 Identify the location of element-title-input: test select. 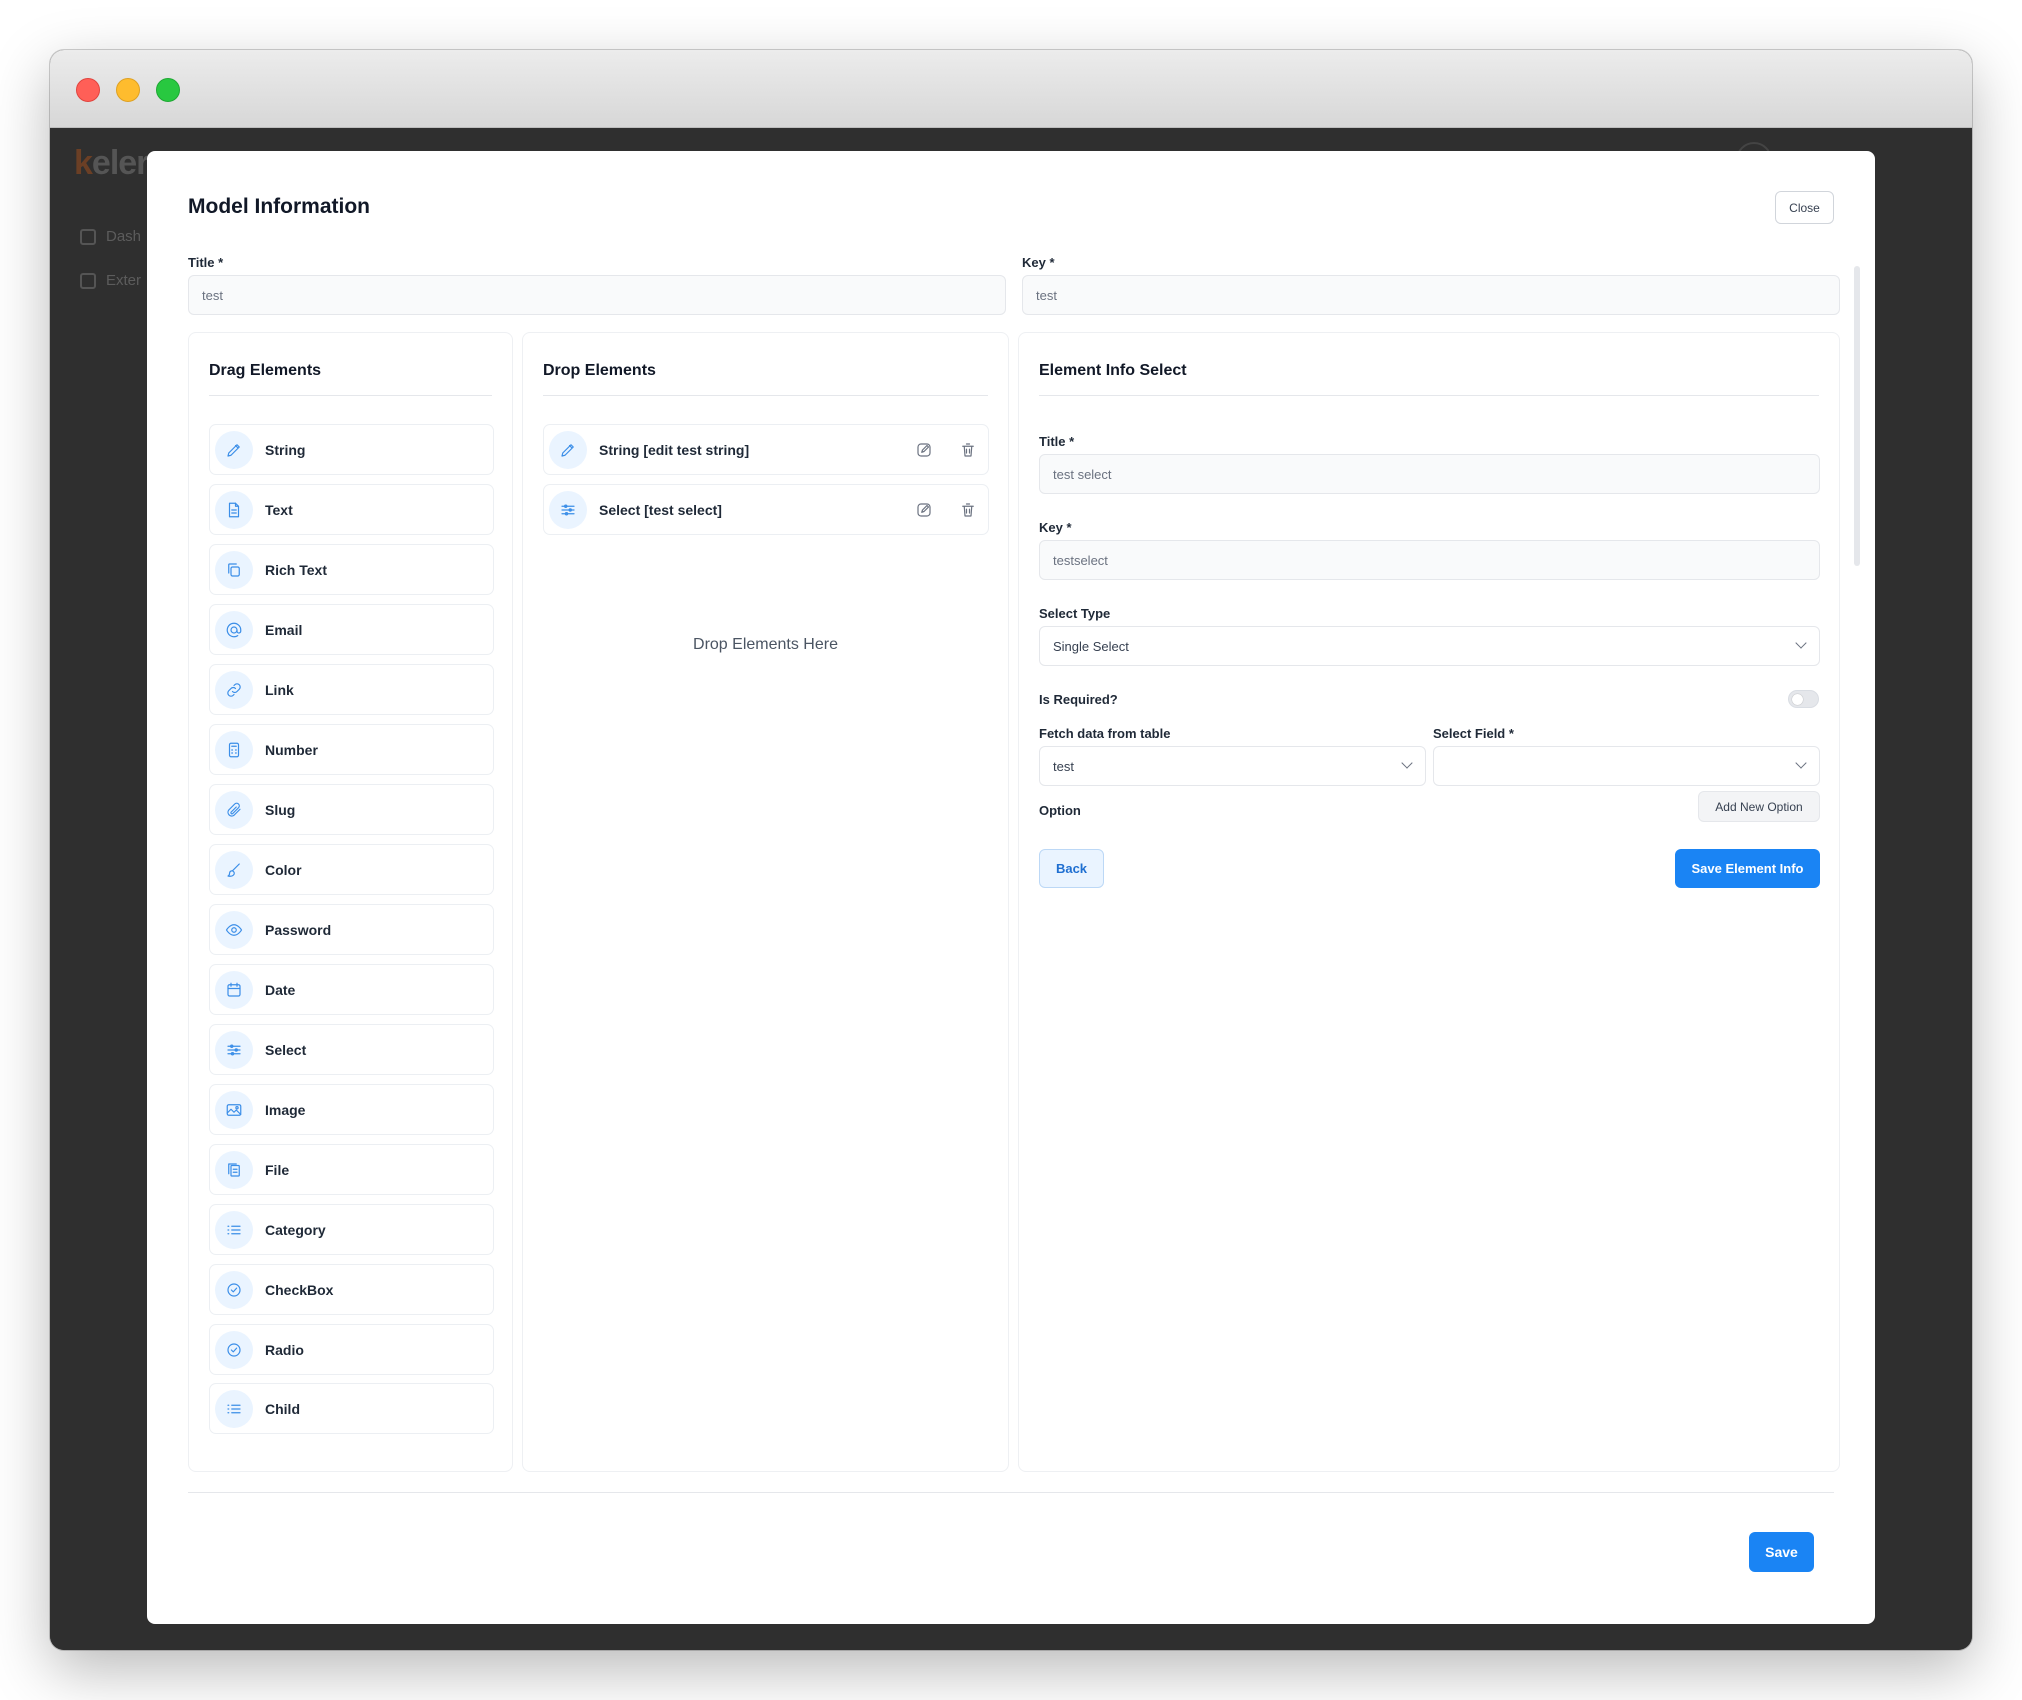
(1429, 474).